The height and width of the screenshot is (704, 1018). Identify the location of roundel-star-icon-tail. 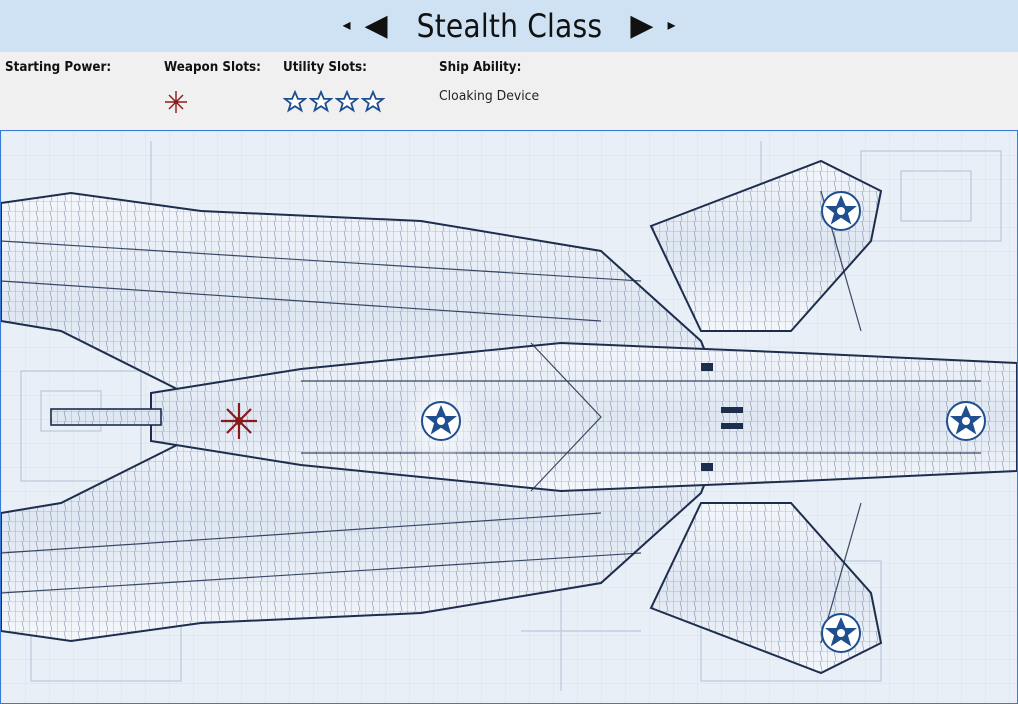
(966, 421).